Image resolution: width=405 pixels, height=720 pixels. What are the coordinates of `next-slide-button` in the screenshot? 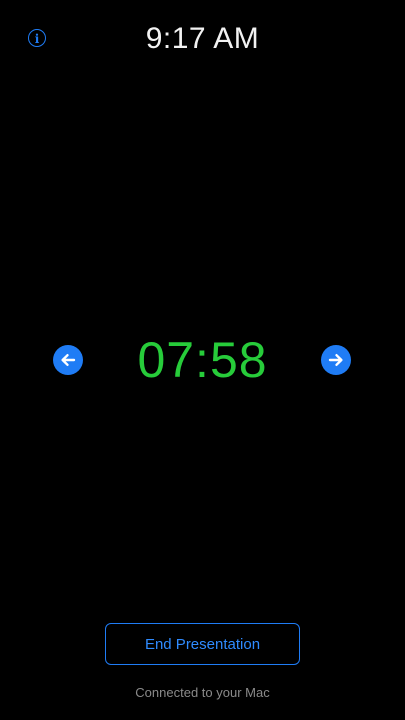 It's located at (336, 360).